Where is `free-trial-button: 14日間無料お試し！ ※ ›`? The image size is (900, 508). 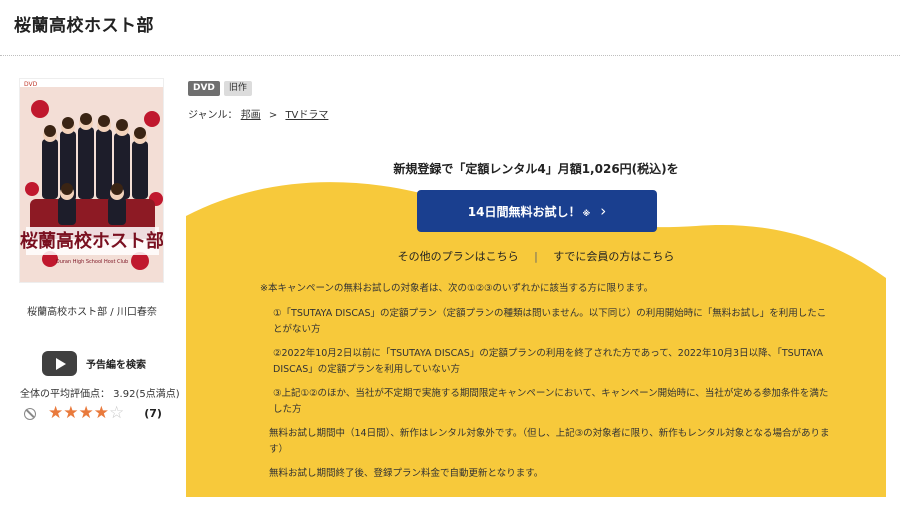
free-trial-button: 14日間無料お試し！ ※ › is located at coordinates (537, 211).